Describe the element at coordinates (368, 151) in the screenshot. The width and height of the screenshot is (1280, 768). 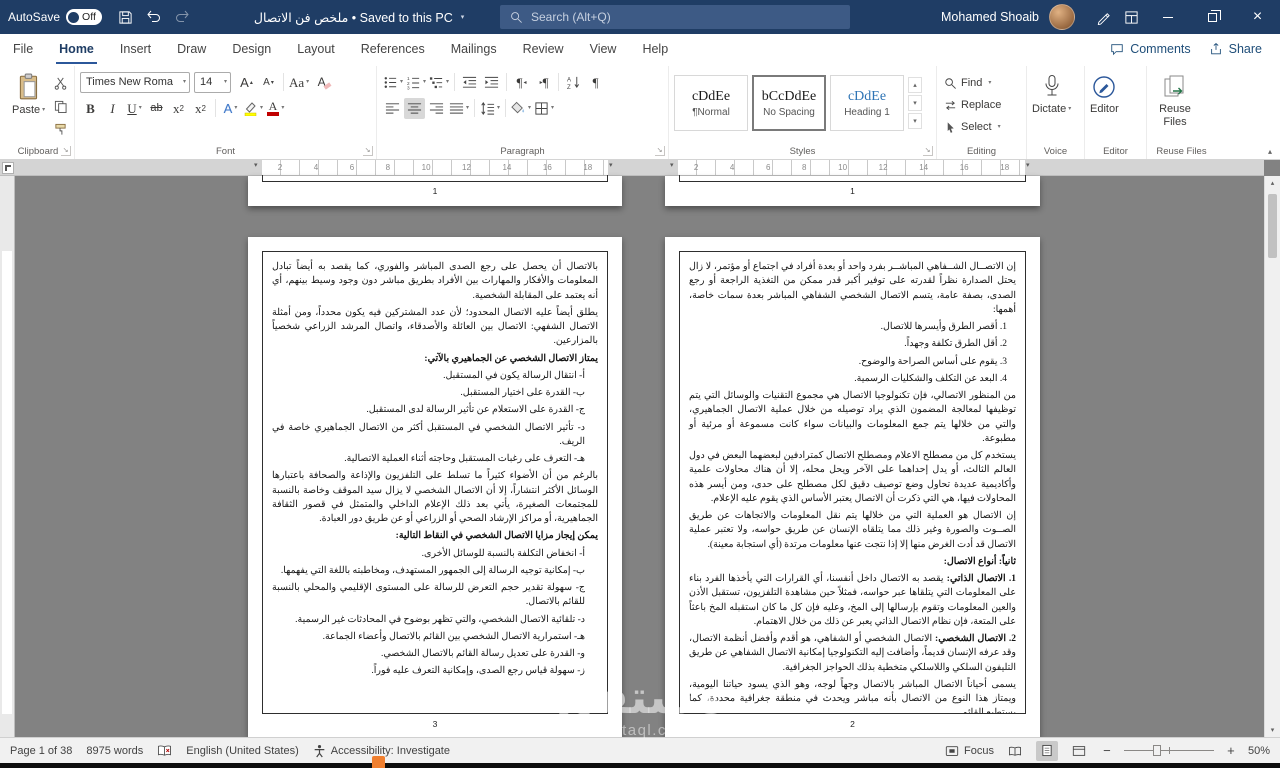
I see `font-dialog-launcher: ↘` at that location.